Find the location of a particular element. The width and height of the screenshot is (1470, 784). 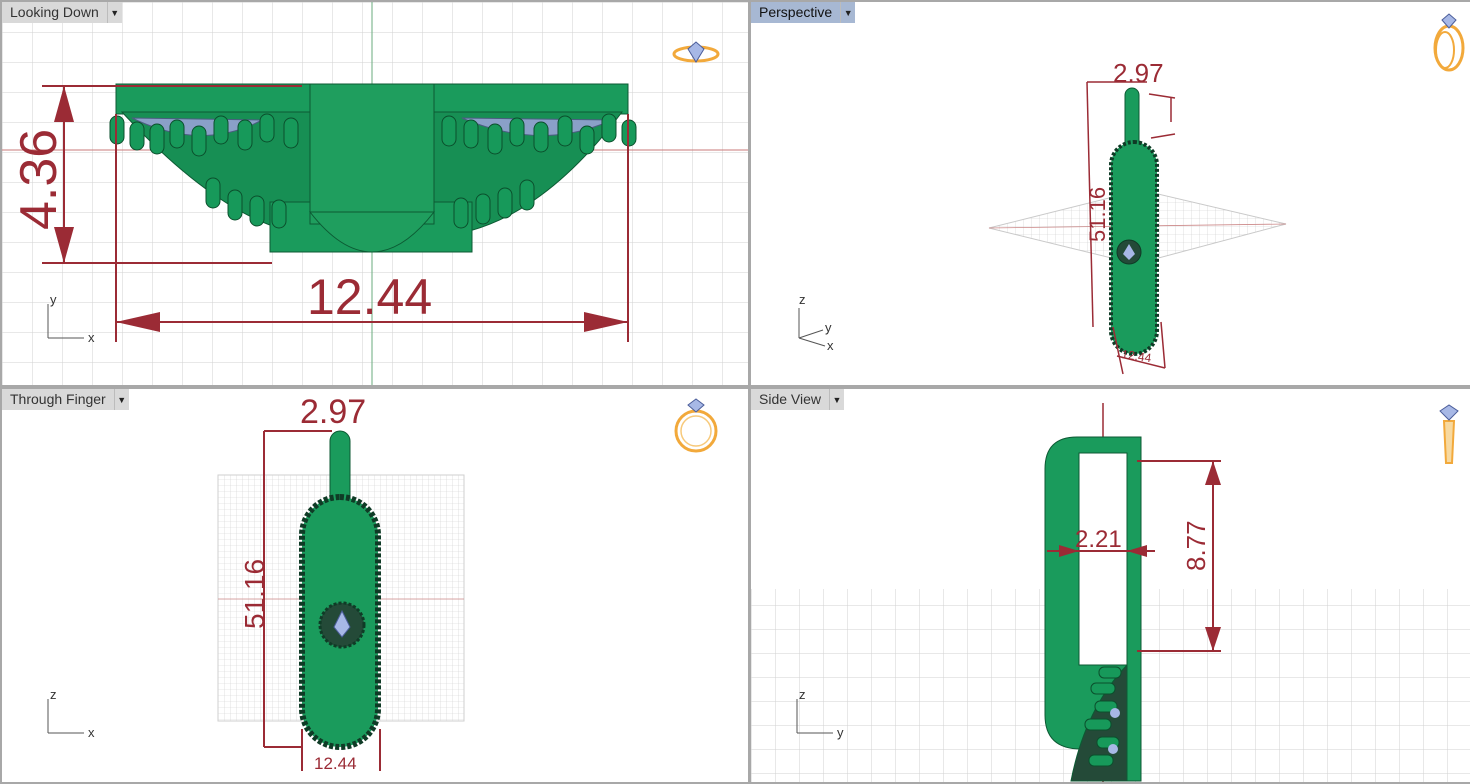

axis-gizmo-icon: z y x is located at coordinates (816, 322).